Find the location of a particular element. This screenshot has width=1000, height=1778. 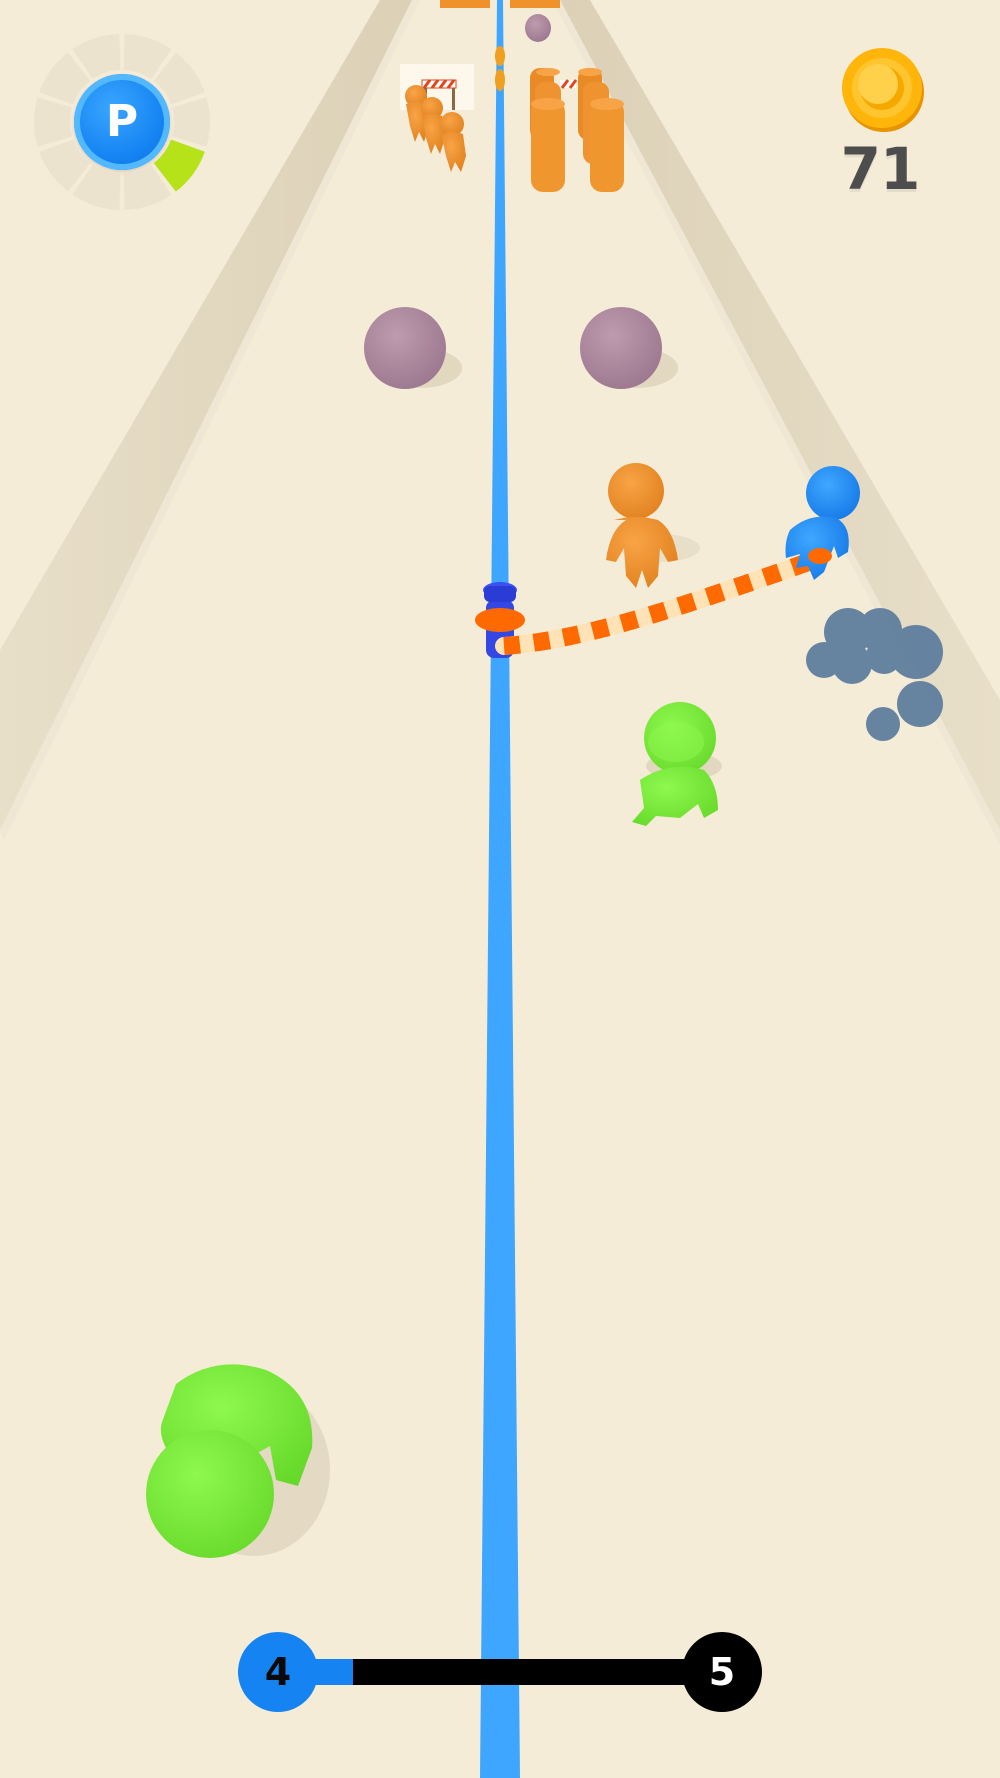

progress-track is located at coordinates (500, 1672).